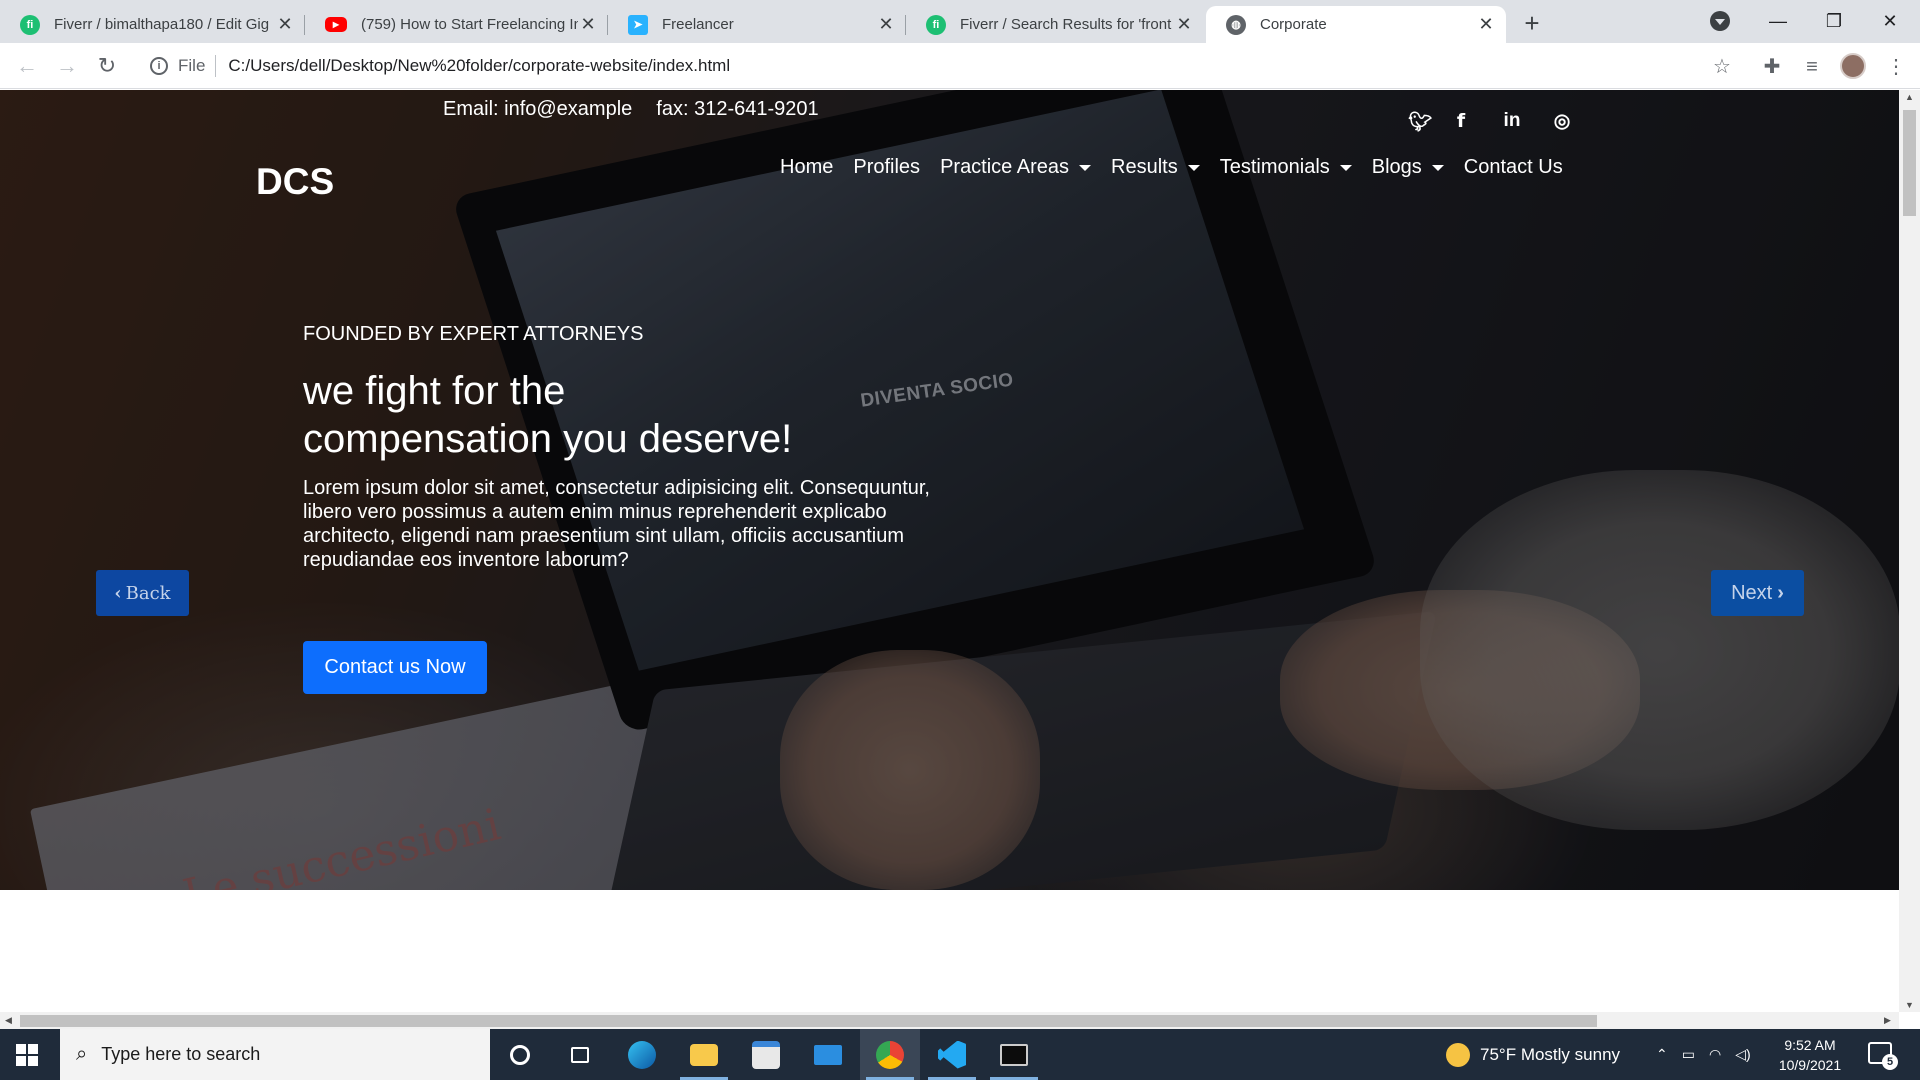  Describe the element at coordinates (1720, 21) in the screenshot. I see `tab-search-icon` at that location.